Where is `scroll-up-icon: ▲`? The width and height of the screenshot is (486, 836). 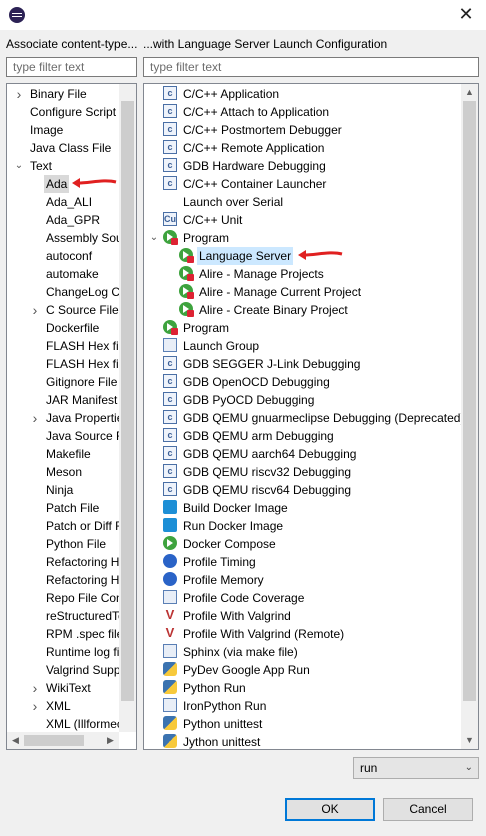 scroll-up-icon: ▲ is located at coordinates (469, 92).